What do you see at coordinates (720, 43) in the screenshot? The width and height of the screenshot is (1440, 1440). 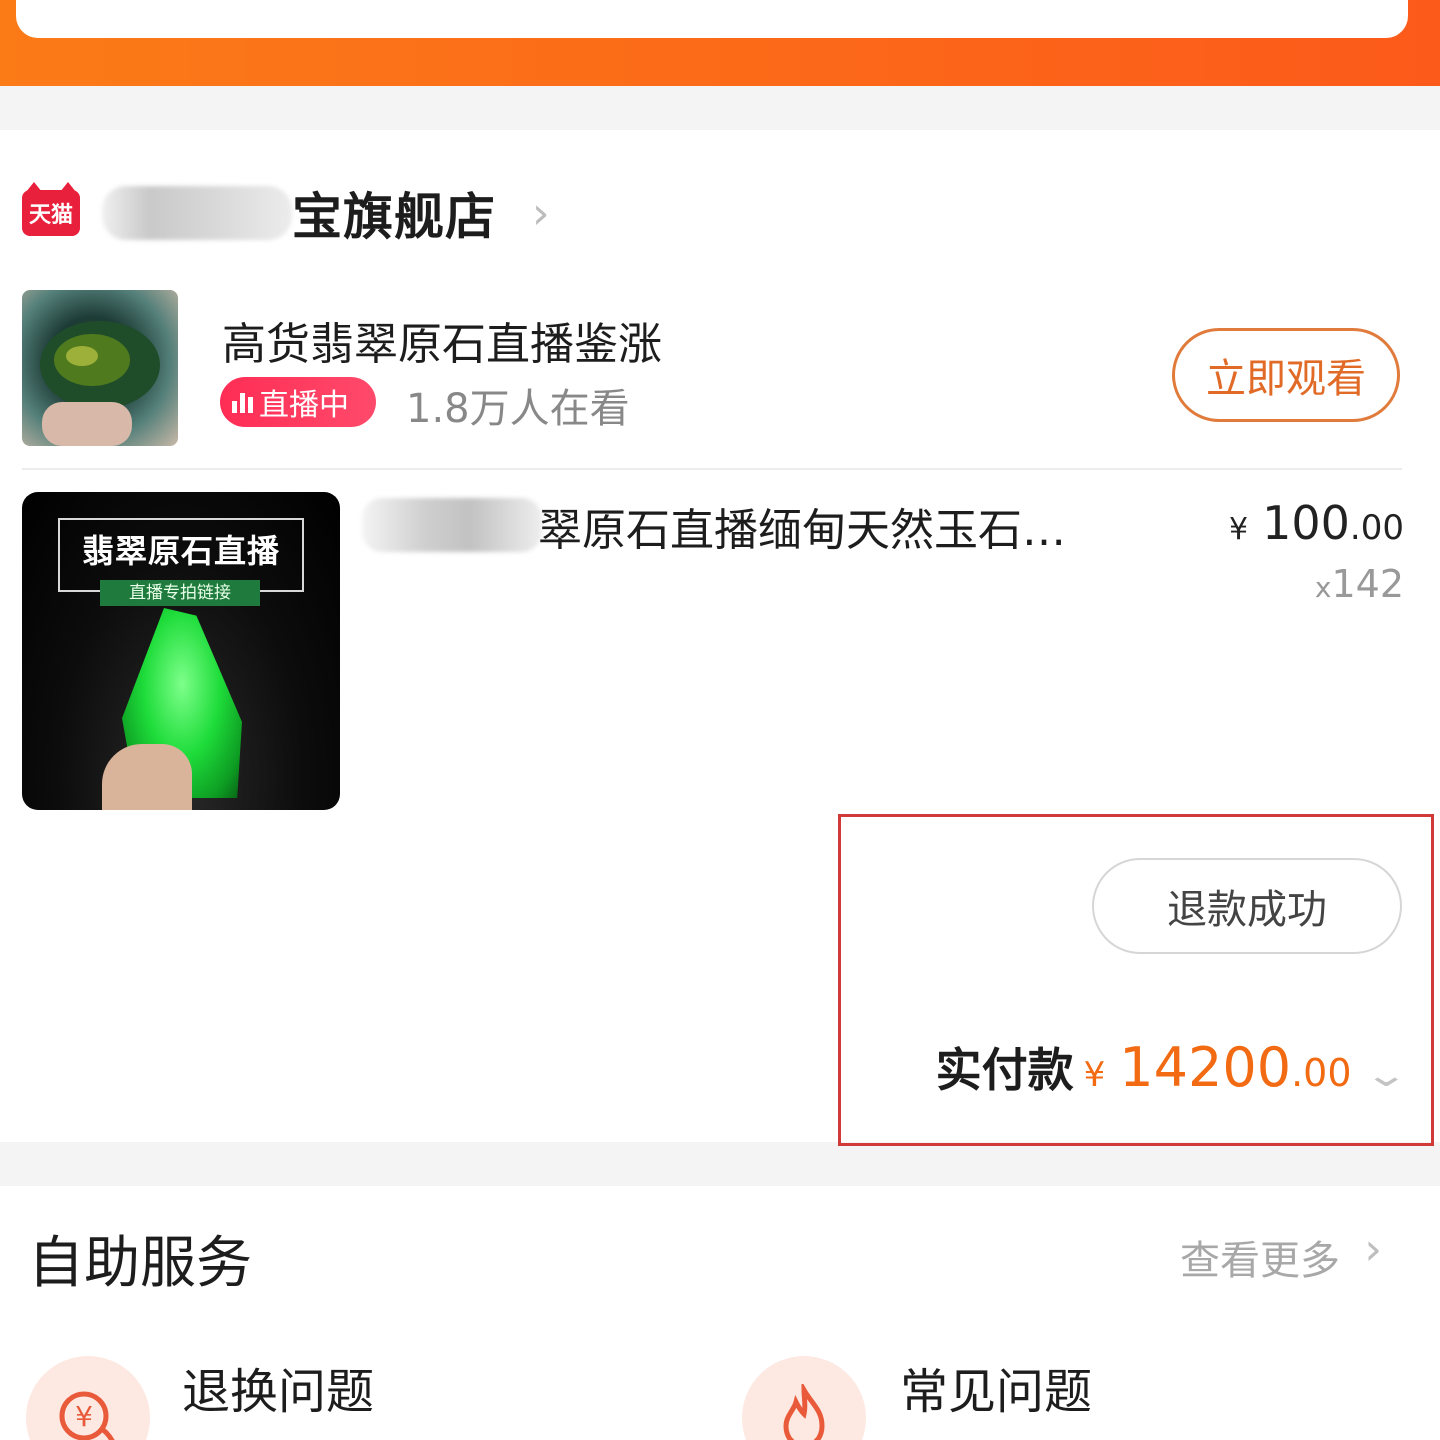 I see `top-header-bar` at bounding box center [720, 43].